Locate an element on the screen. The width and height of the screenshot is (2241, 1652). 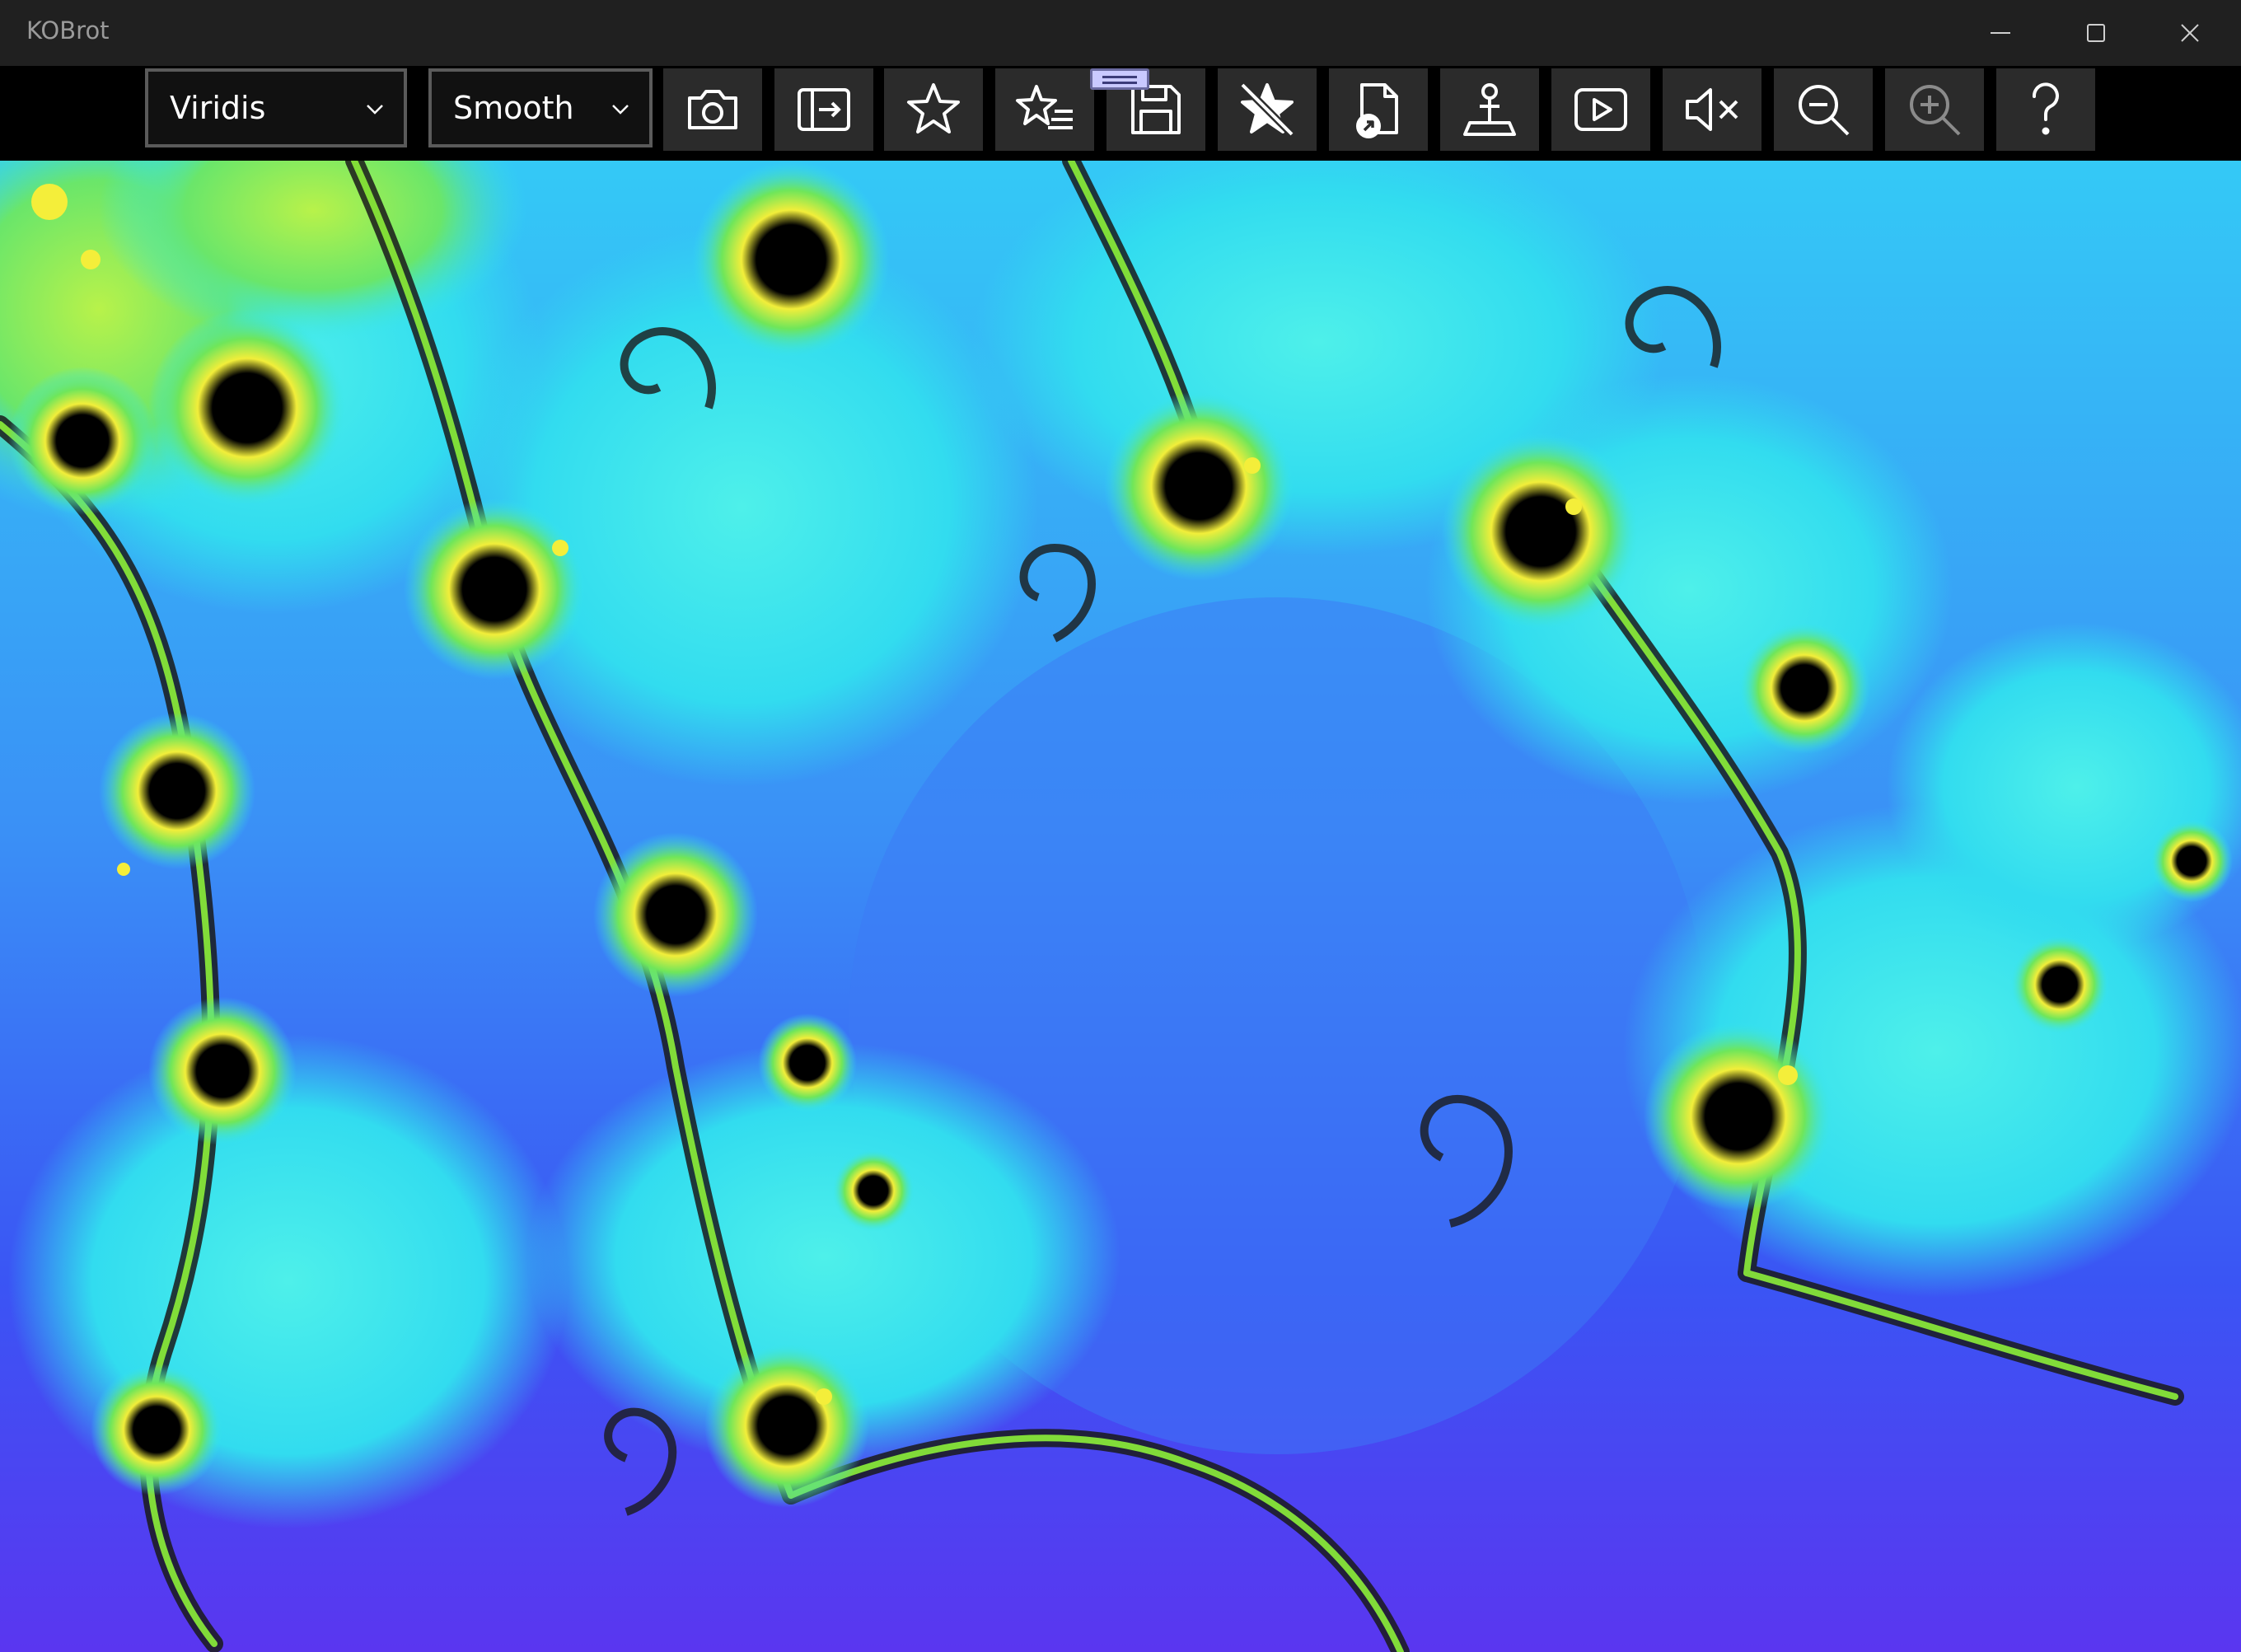
star-off-icon is located at coordinates (1267, 110).